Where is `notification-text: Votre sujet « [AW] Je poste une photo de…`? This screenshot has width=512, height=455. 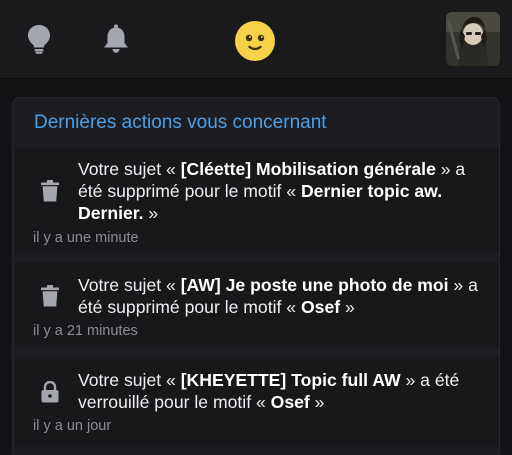
notification-text: Votre sujet « [AW] Je poste une photo de… is located at coordinates (278, 296).